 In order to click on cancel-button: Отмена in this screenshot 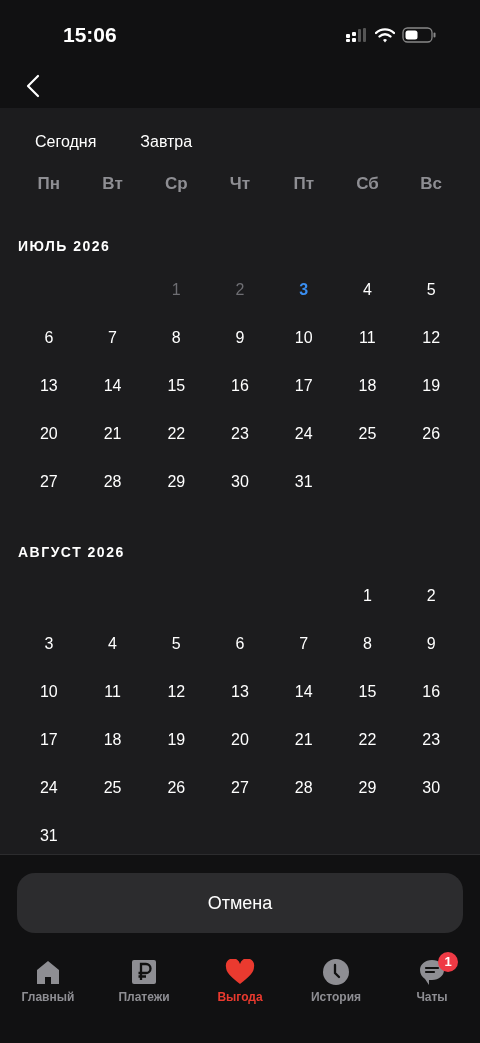, I will do `click(240, 903)`.